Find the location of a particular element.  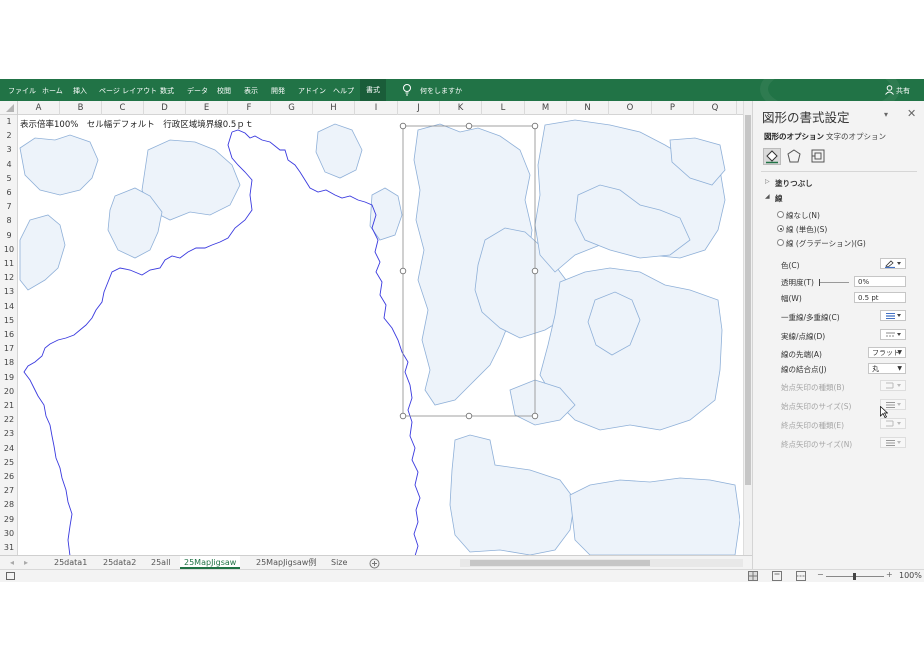

horizontal-scrollbar is located at coordinates (601, 563).